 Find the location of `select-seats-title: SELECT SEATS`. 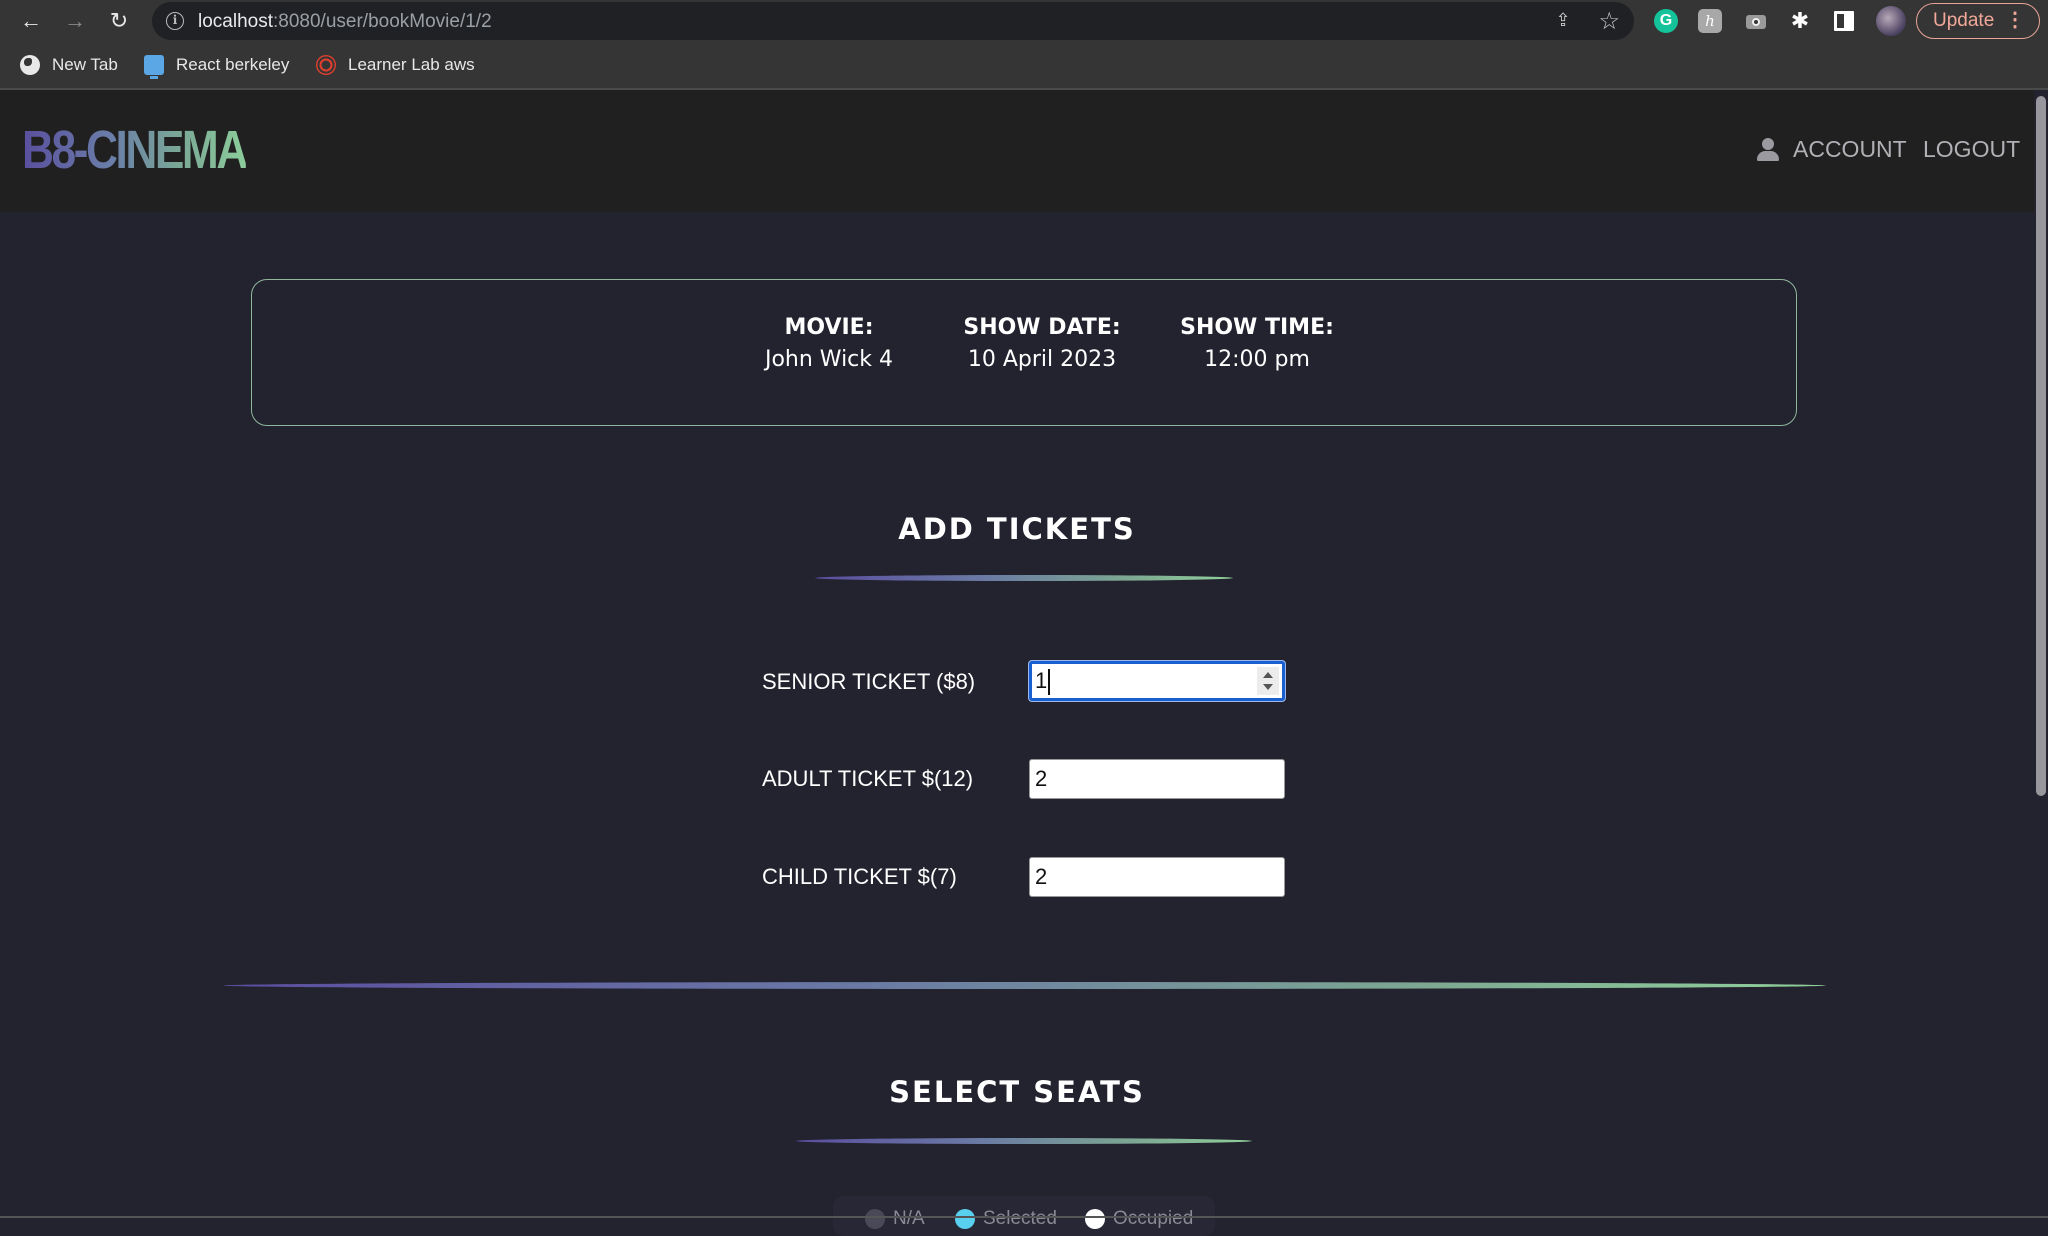

select-seats-title: SELECT SEATS is located at coordinates (1017, 1092).